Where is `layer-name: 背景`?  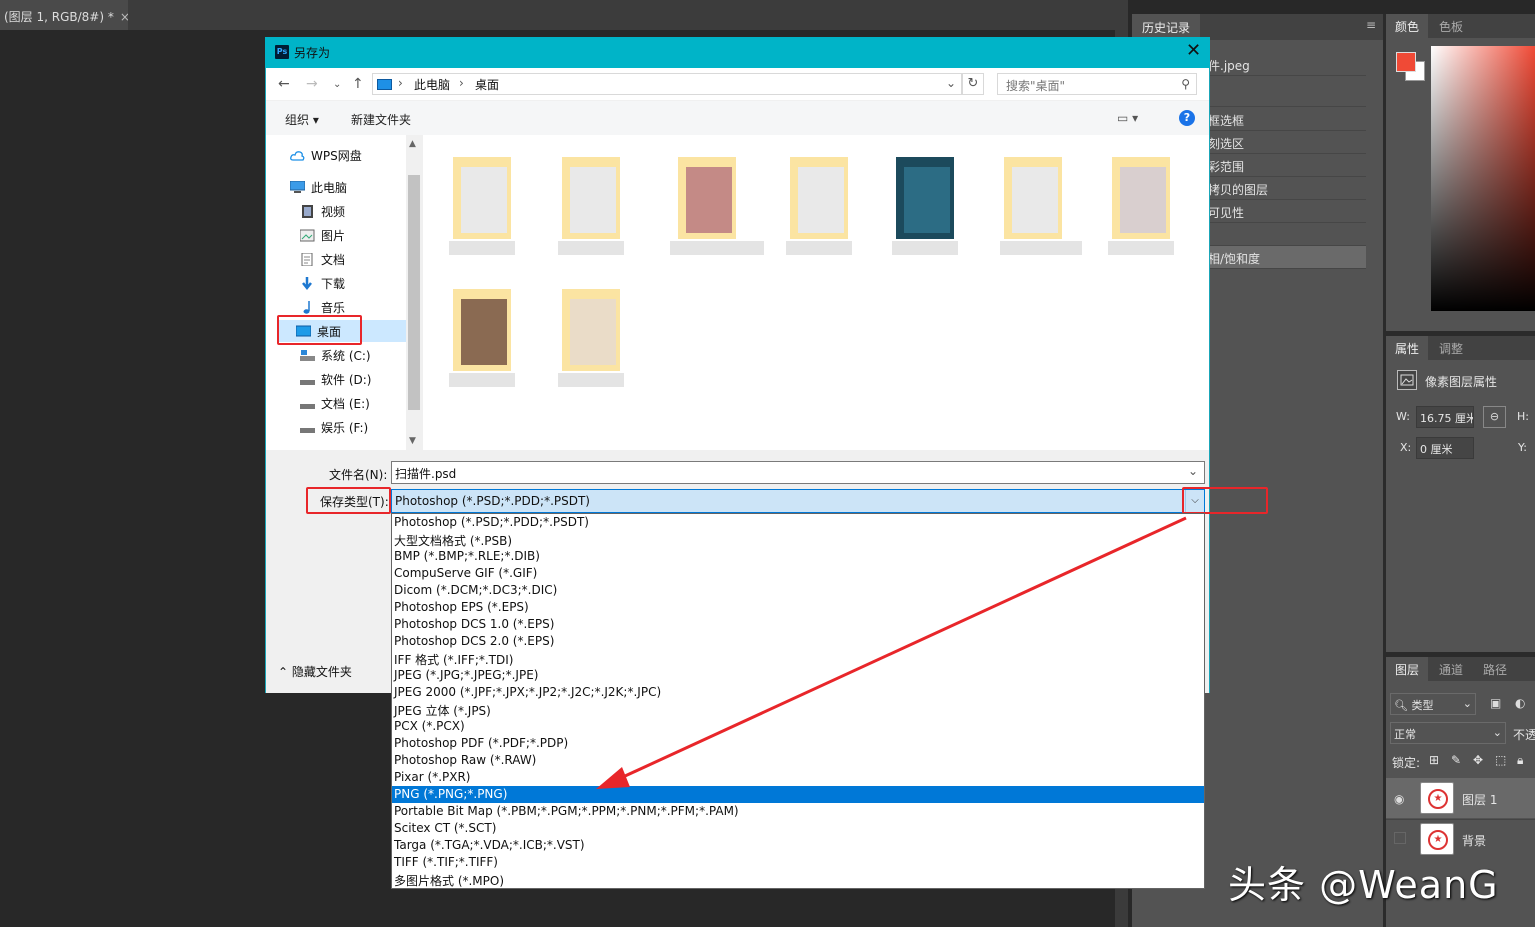 layer-name: 背景 is located at coordinates (1474, 840).